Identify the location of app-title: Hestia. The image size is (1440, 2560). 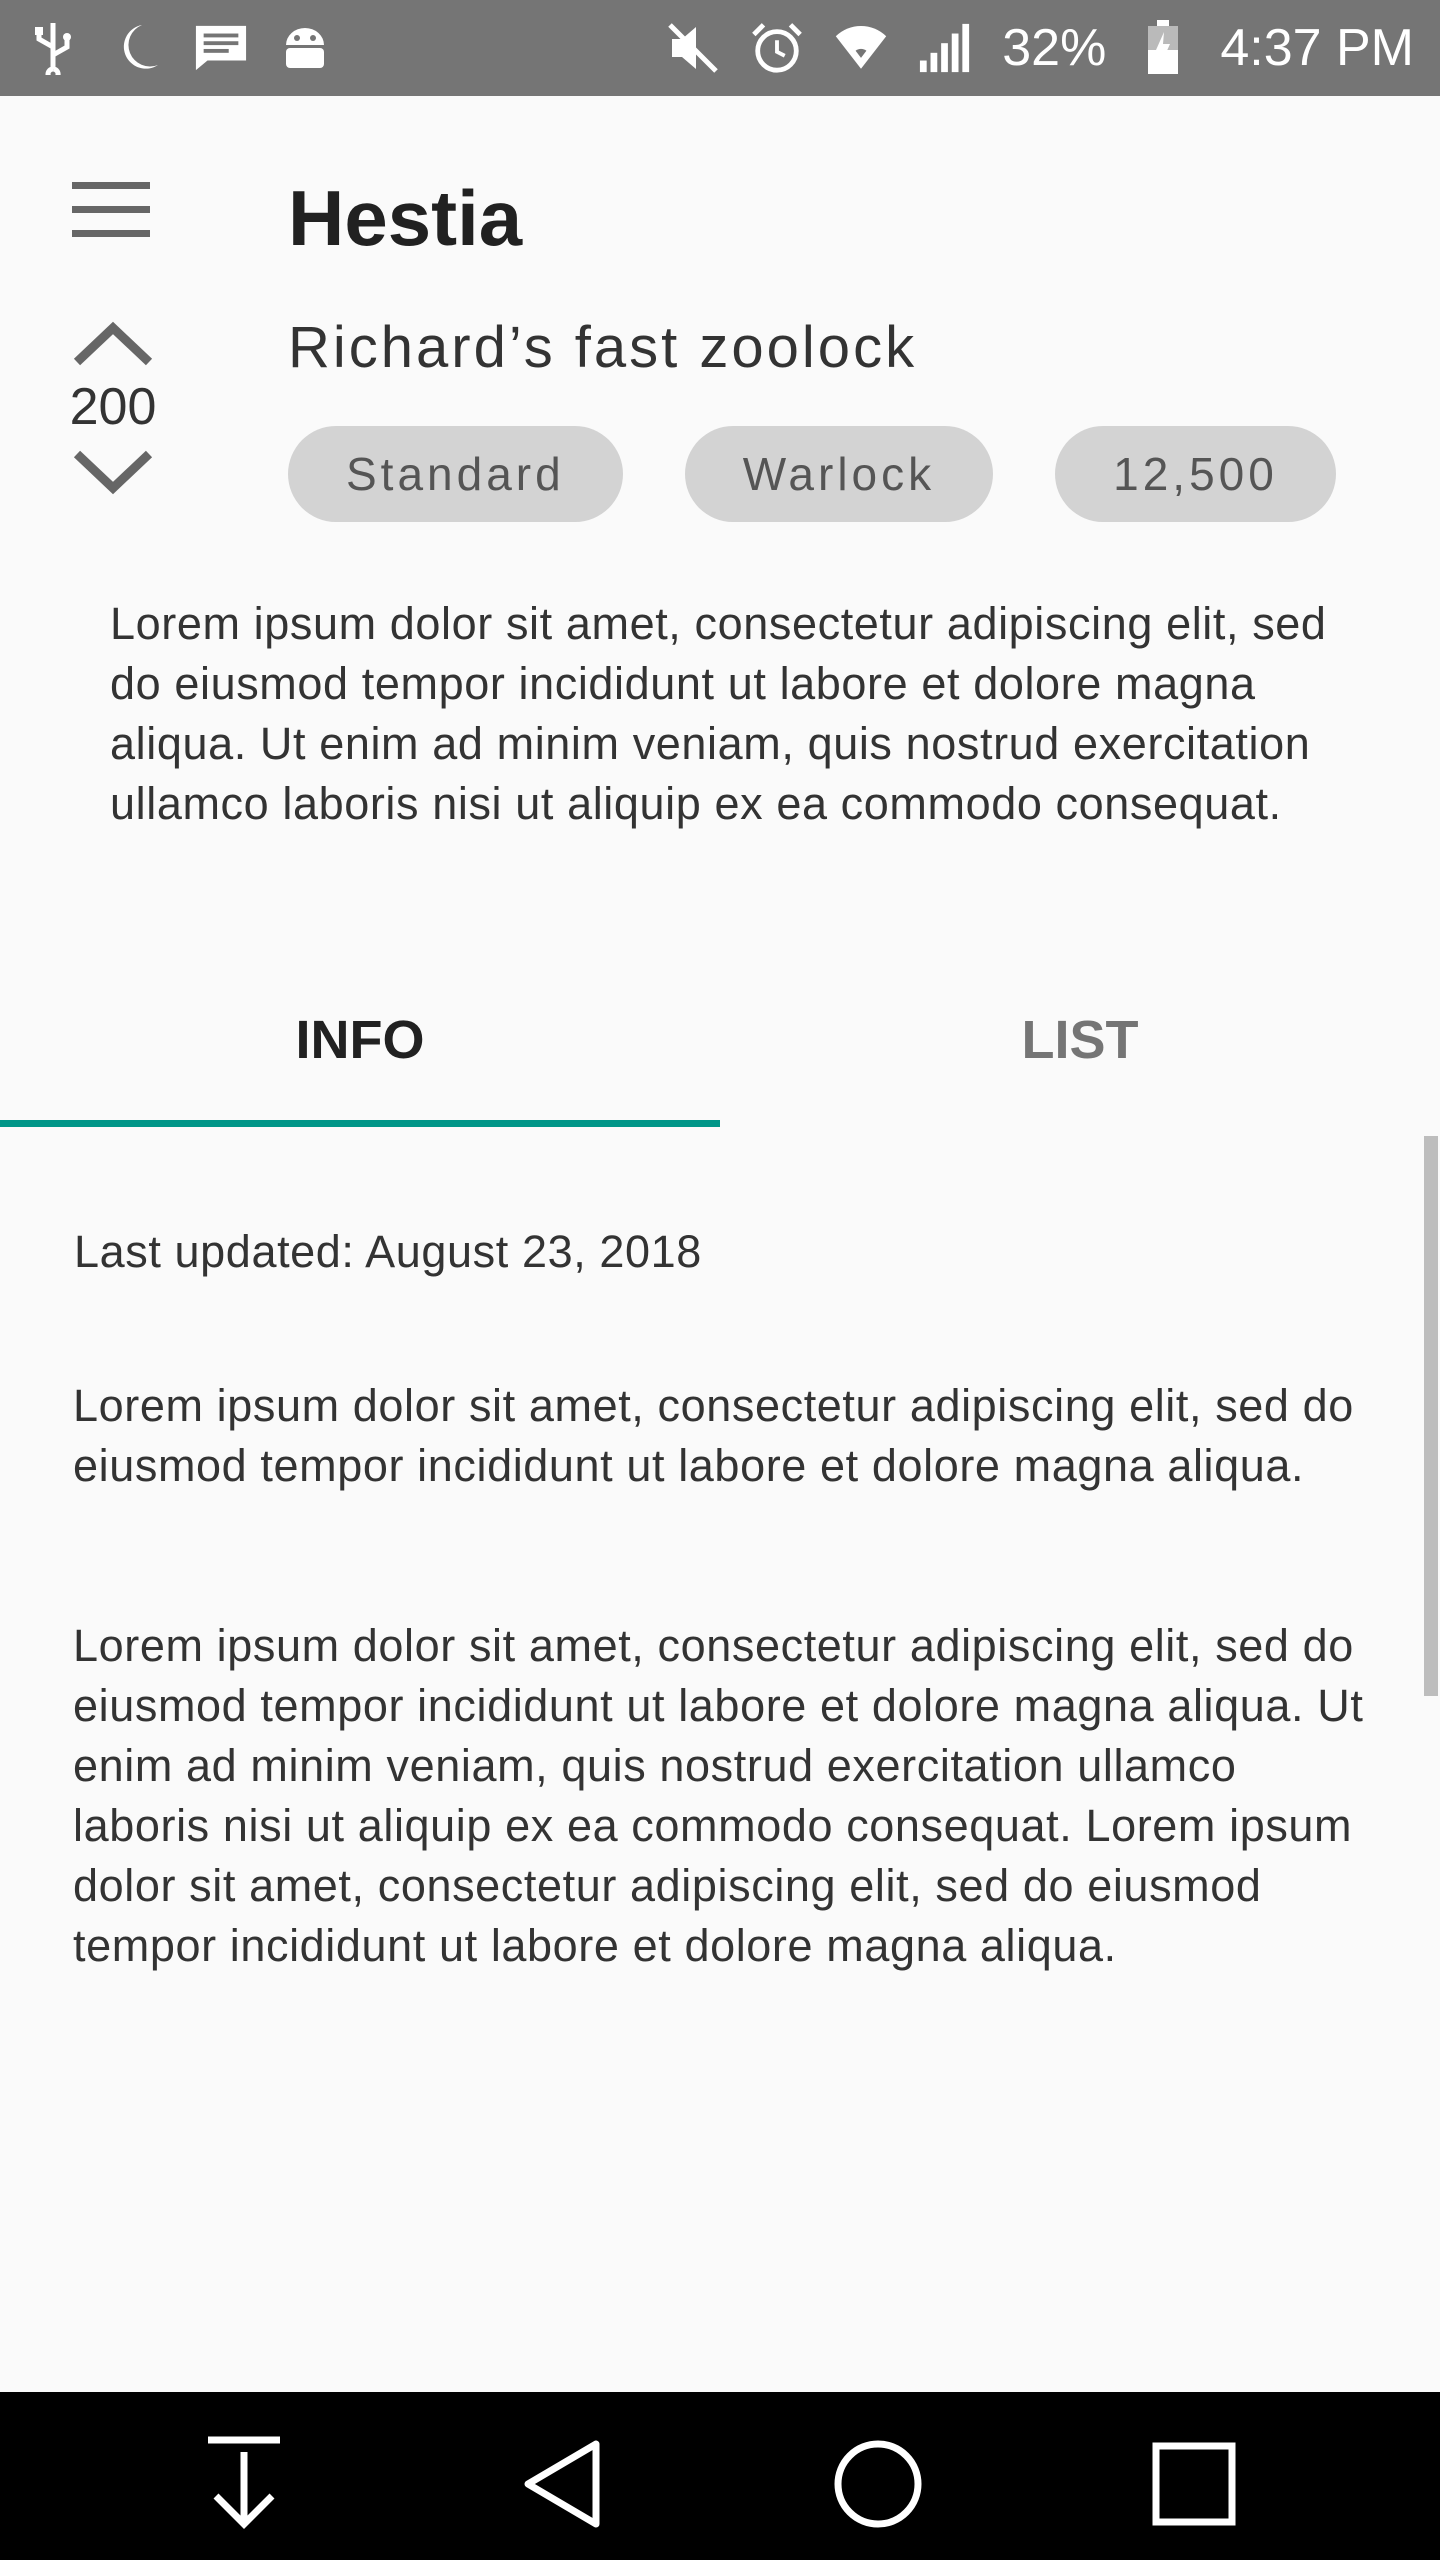
(405, 218).